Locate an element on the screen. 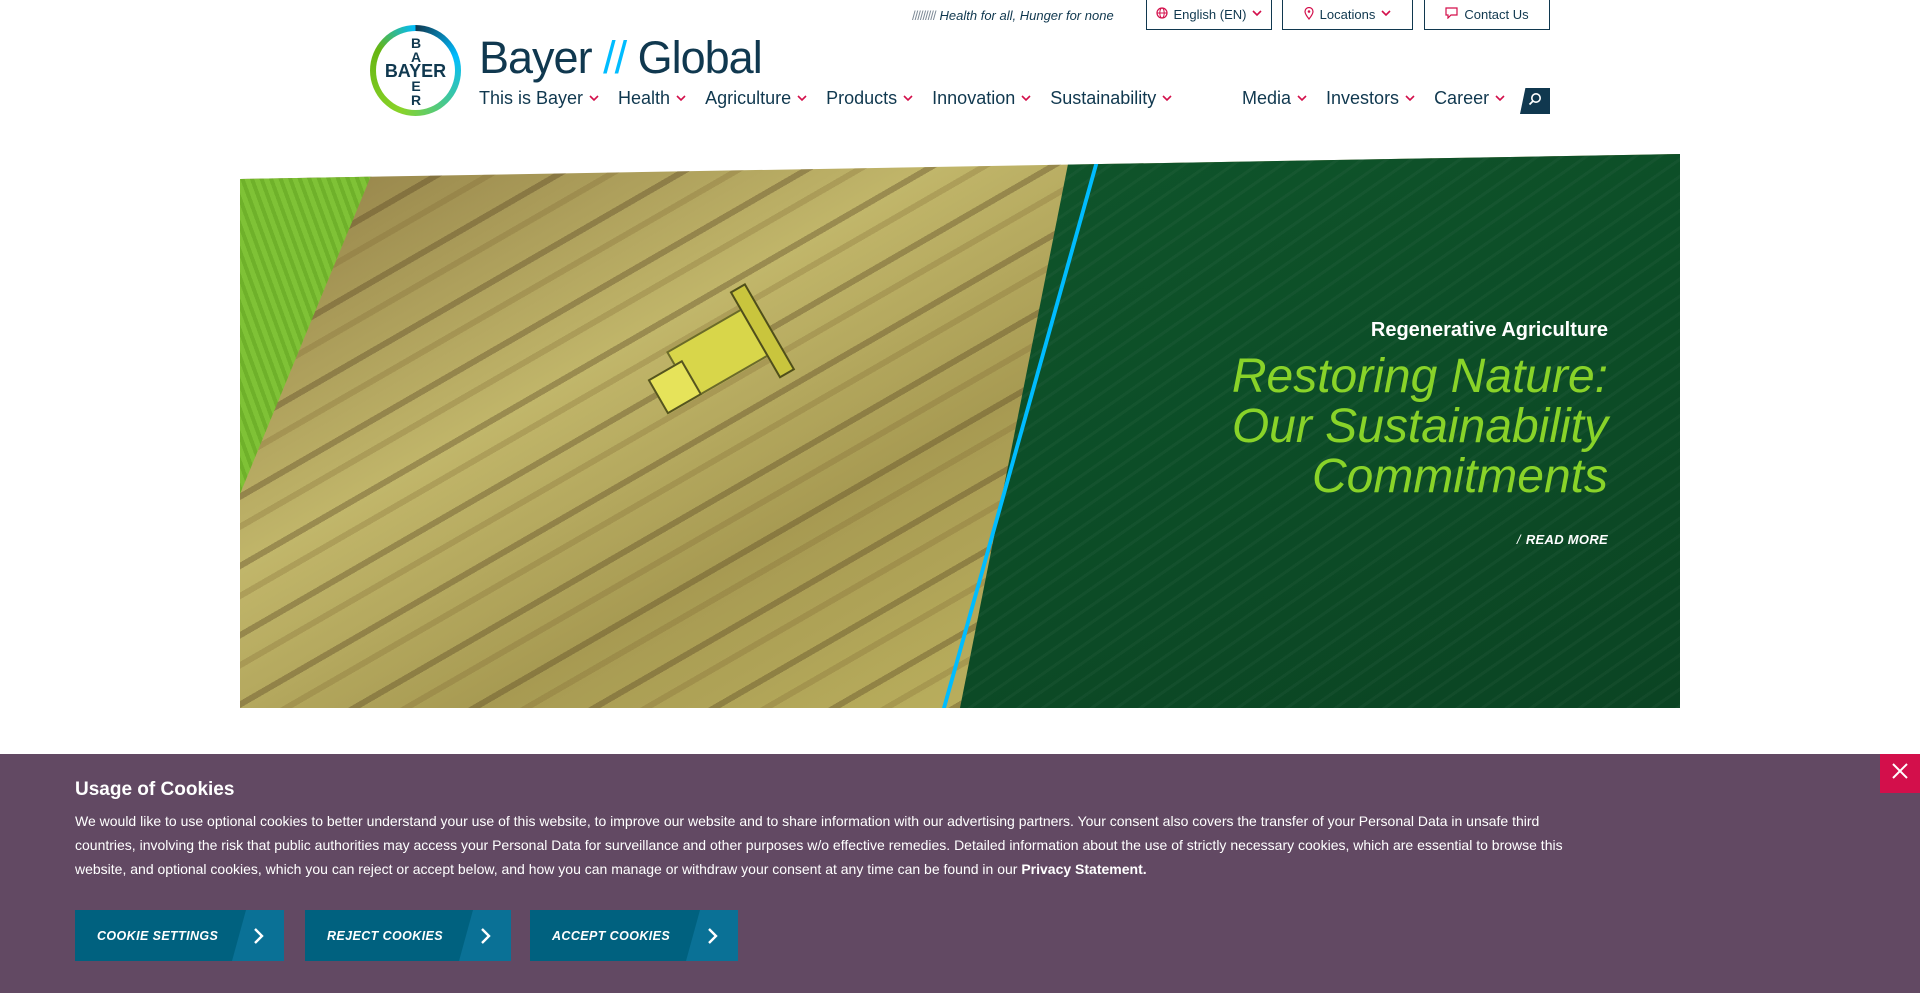 Image resolution: width=1920 pixels, height=993 pixels. search-icon is located at coordinates (1535, 101).